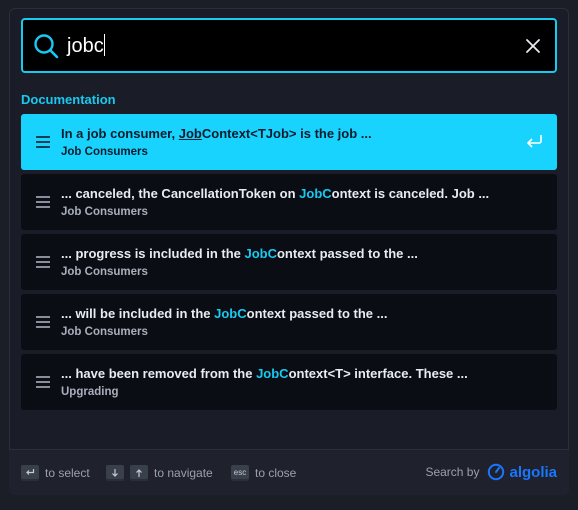 The width and height of the screenshot is (578, 510). What do you see at coordinates (115, 472) in the screenshot?
I see `arrow-down-icon` at bounding box center [115, 472].